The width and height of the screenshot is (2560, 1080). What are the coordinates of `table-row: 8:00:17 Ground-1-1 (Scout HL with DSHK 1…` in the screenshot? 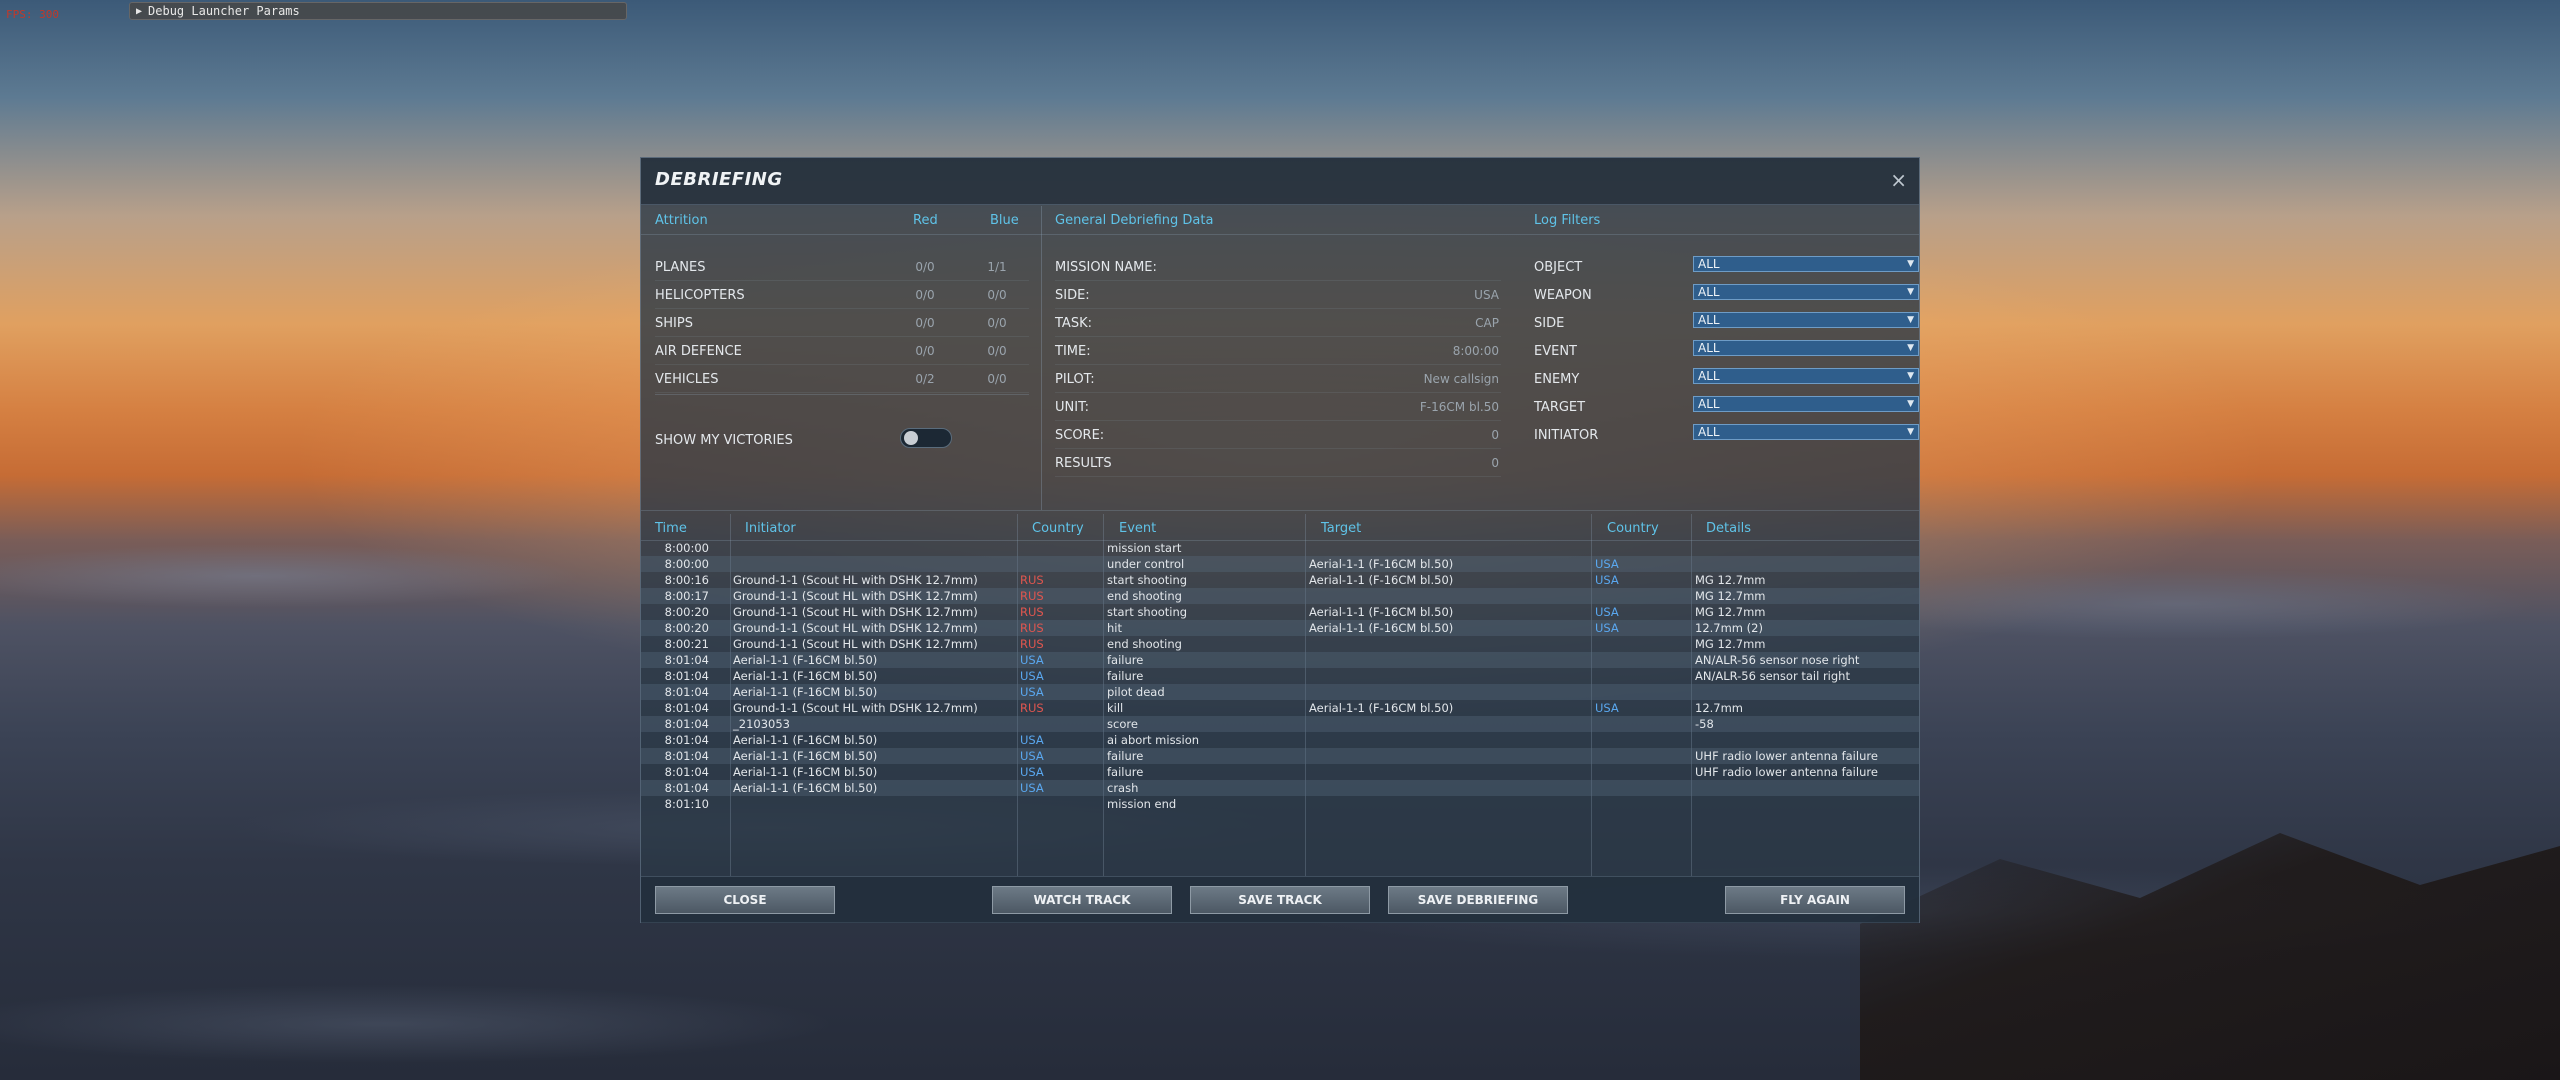 It's located at (1280, 596).